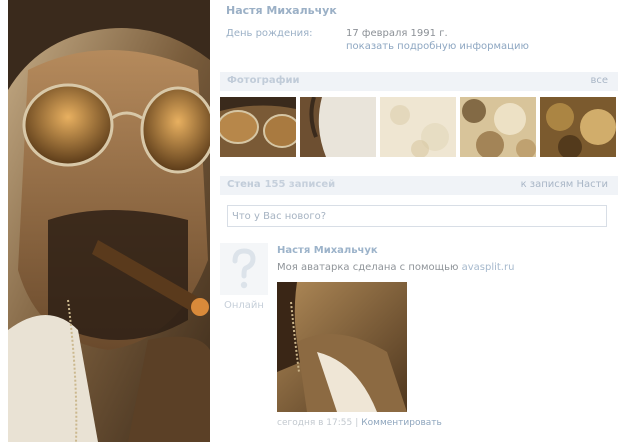 The height and width of the screenshot is (442, 626). Describe the element at coordinates (244, 305) in the screenshot. I see `online-status: Онлайн` at that location.